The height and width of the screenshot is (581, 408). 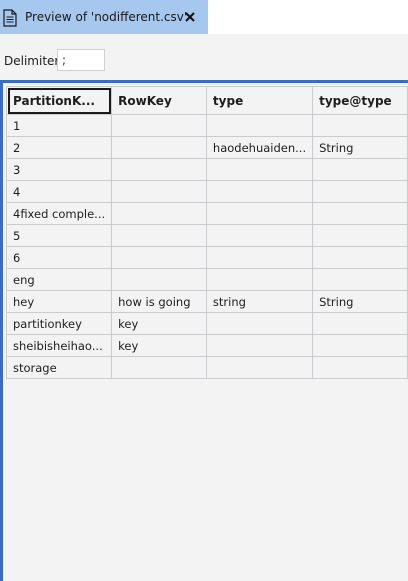 What do you see at coordinates (360, 100) in the screenshot?
I see `column-header-type-type: type@type` at bounding box center [360, 100].